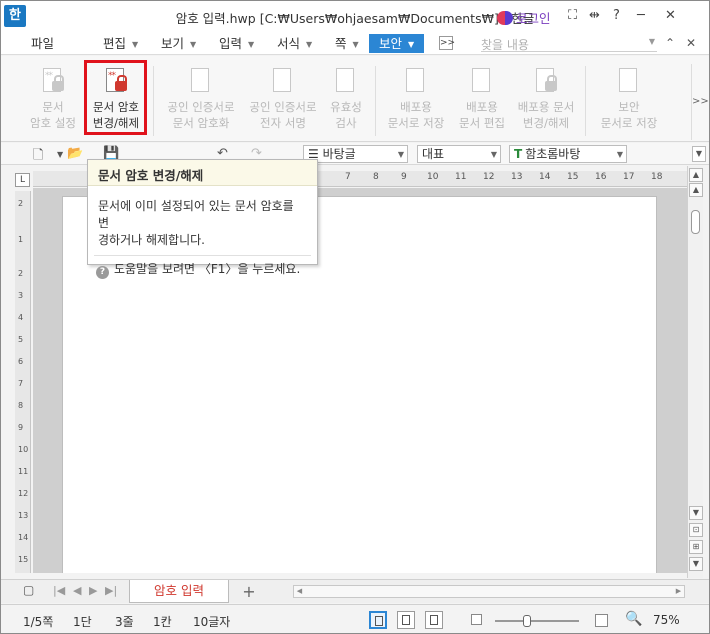 This screenshot has width=710, height=634. What do you see at coordinates (527, 621) in the screenshot?
I see `zoom-slider-knob` at bounding box center [527, 621].